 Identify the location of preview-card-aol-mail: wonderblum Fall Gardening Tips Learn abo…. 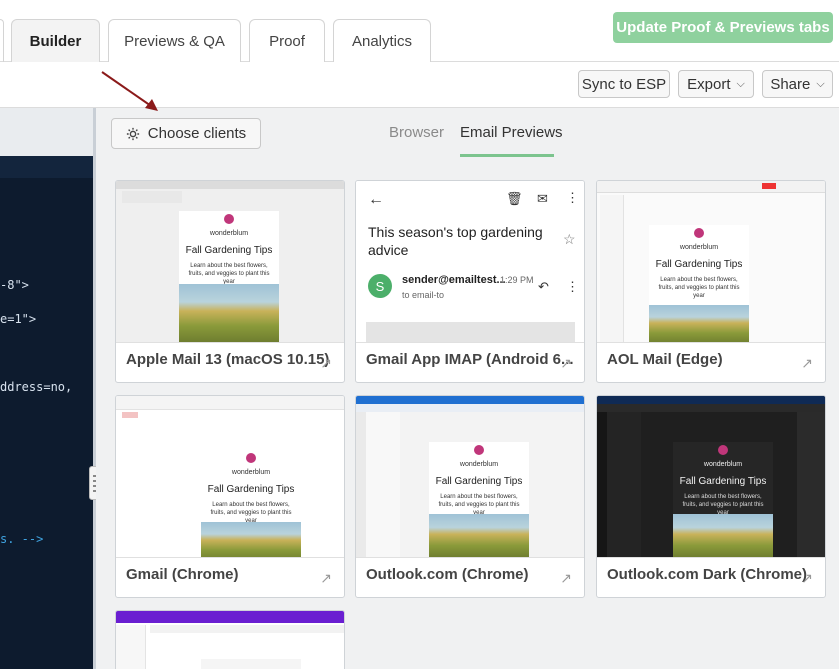
(711, 281).